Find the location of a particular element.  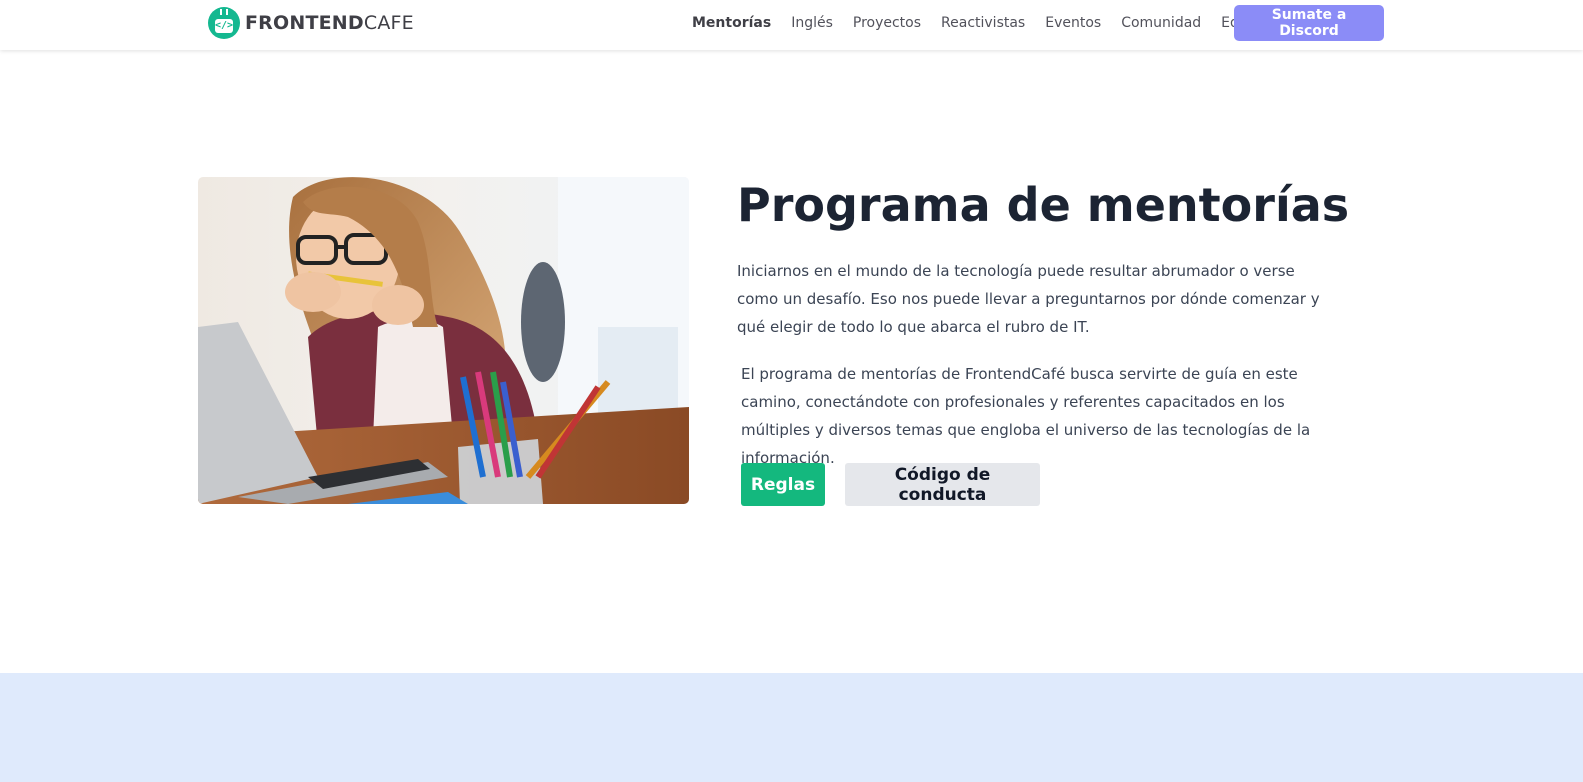

rules-button: Reglas is located at coordinates (783, 484).